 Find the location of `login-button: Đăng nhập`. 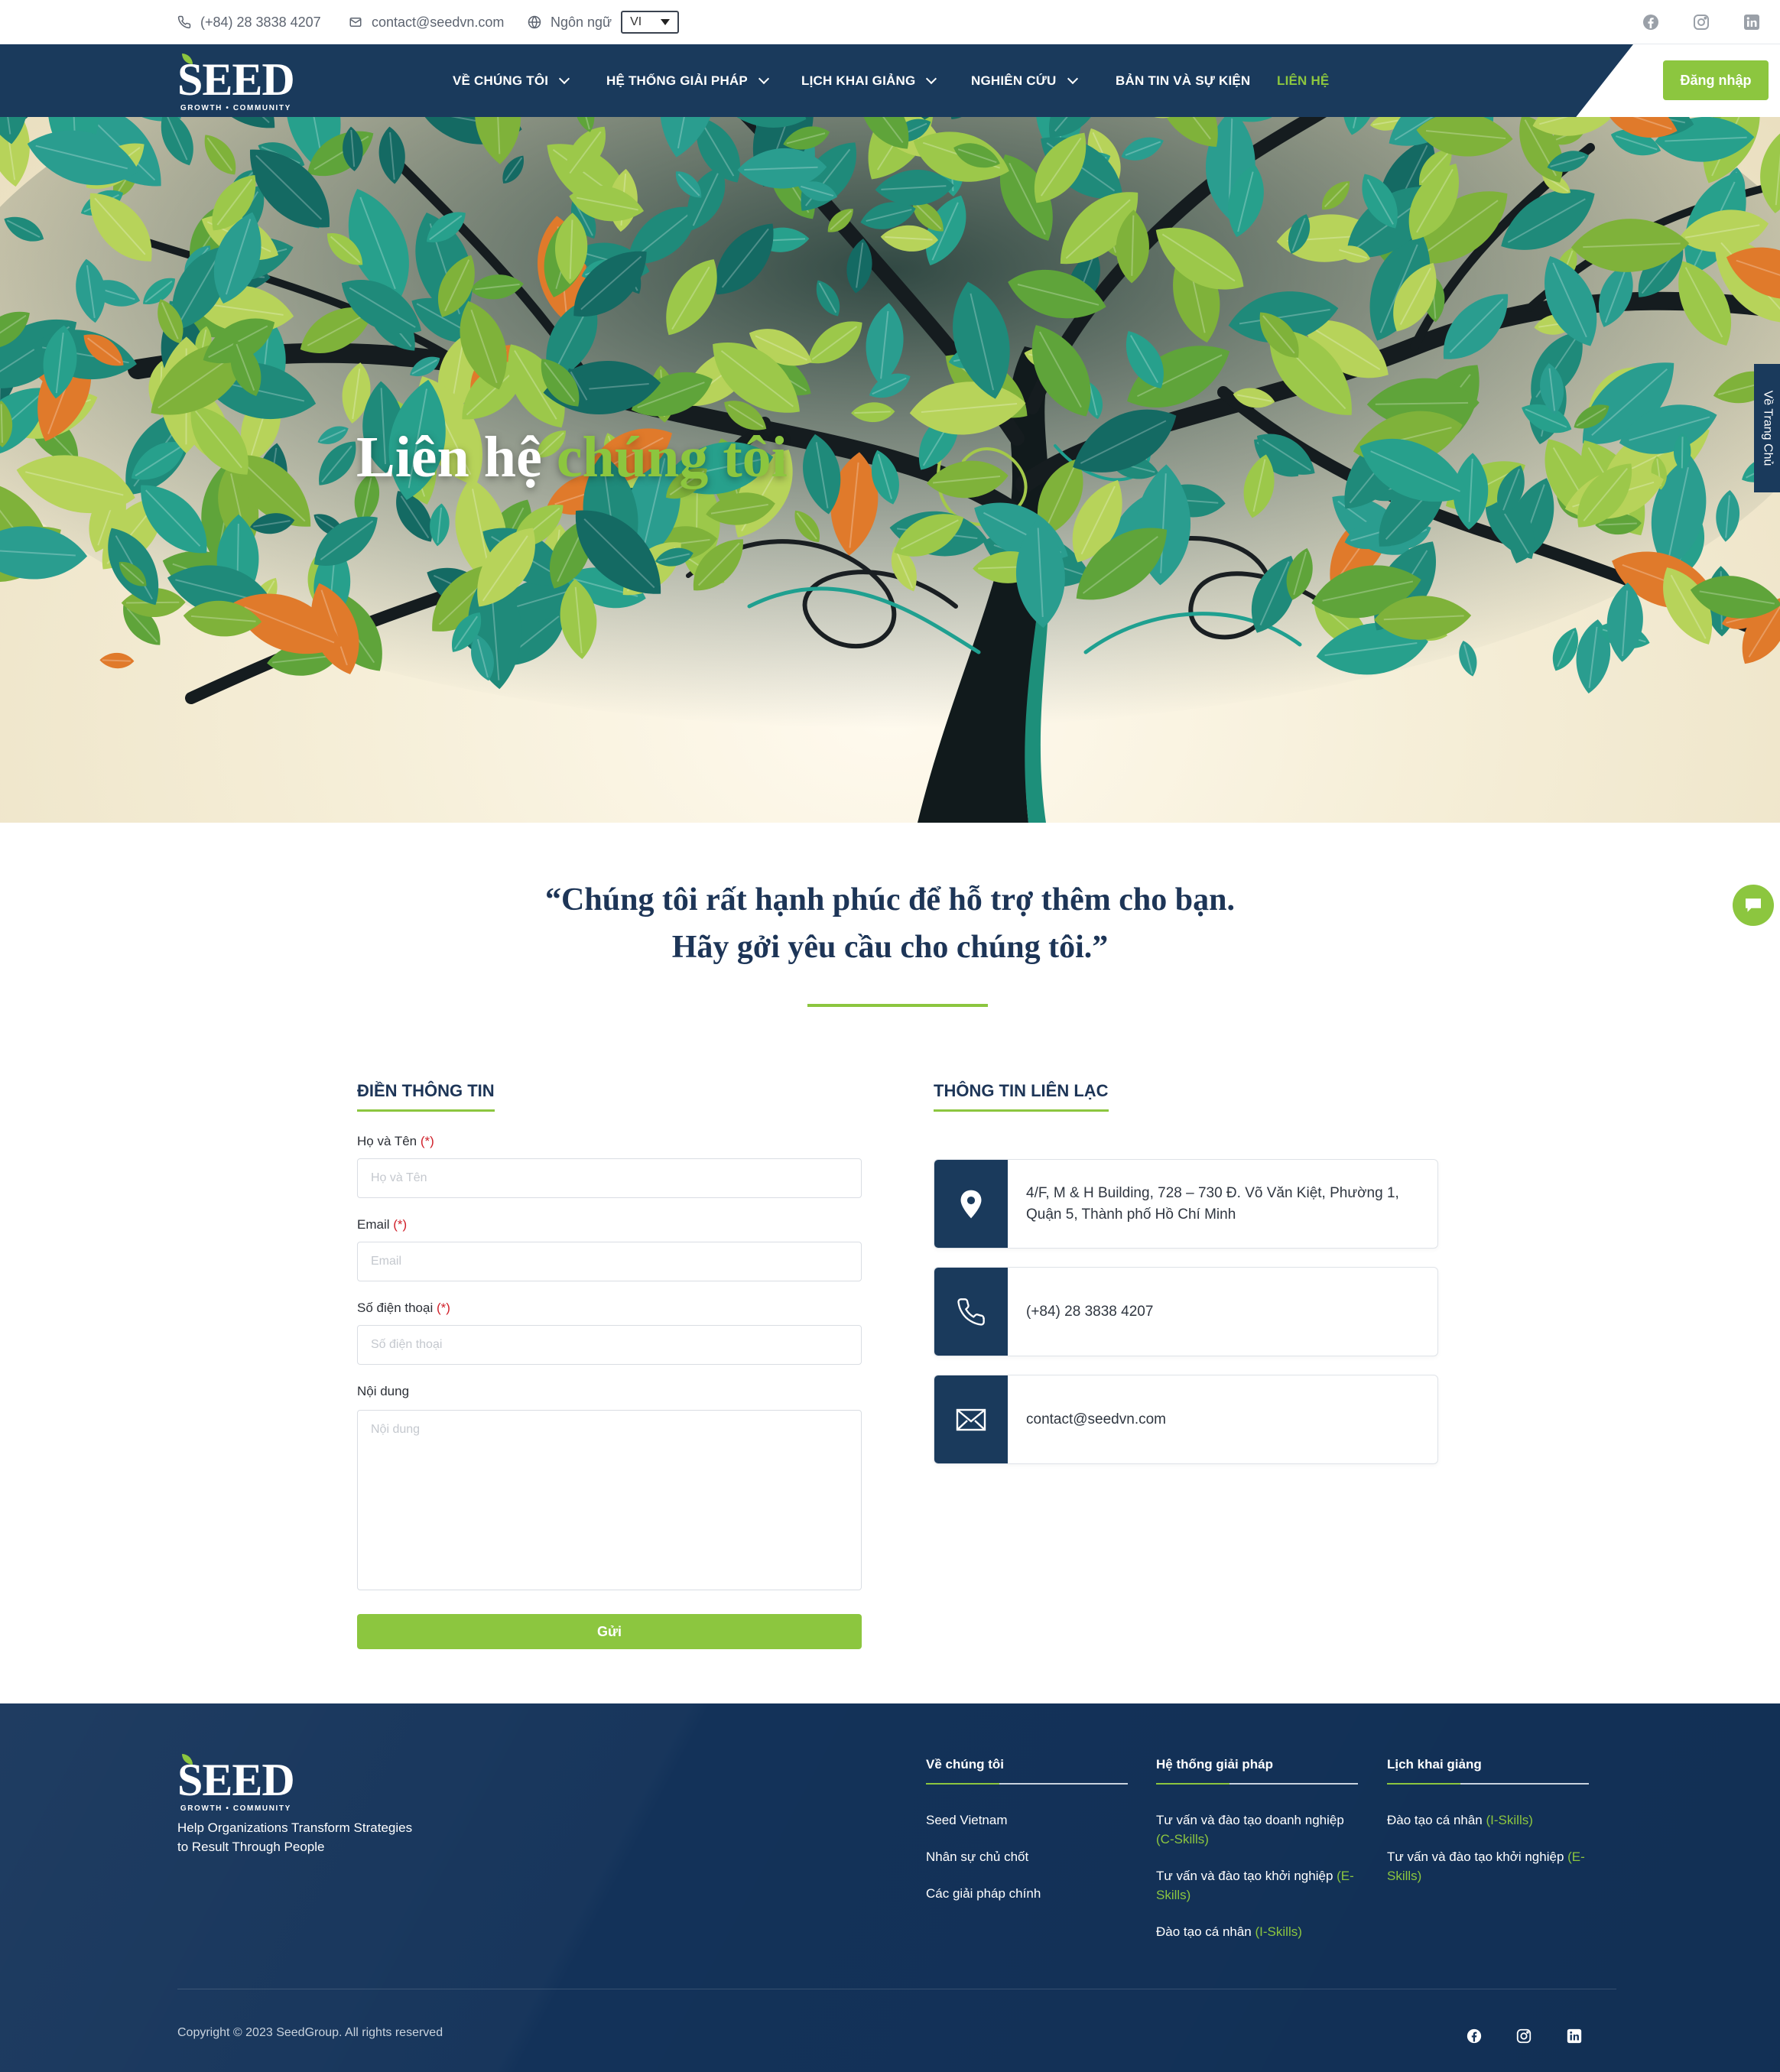

login-button: Đăng nhập is located at coordinates (1716, 80).